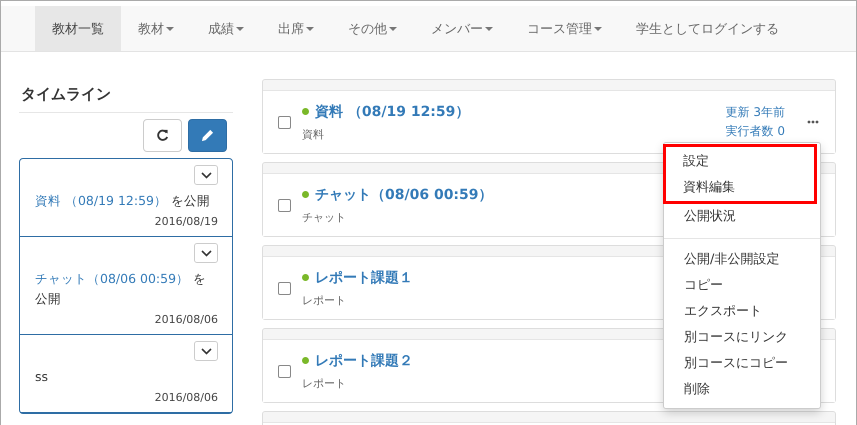 This screenshot has height=425, width=857. What do you see at coordinates (742, 286) in the screenshot?
I see `menu-item: コピー` at bounding box center [742, 286].